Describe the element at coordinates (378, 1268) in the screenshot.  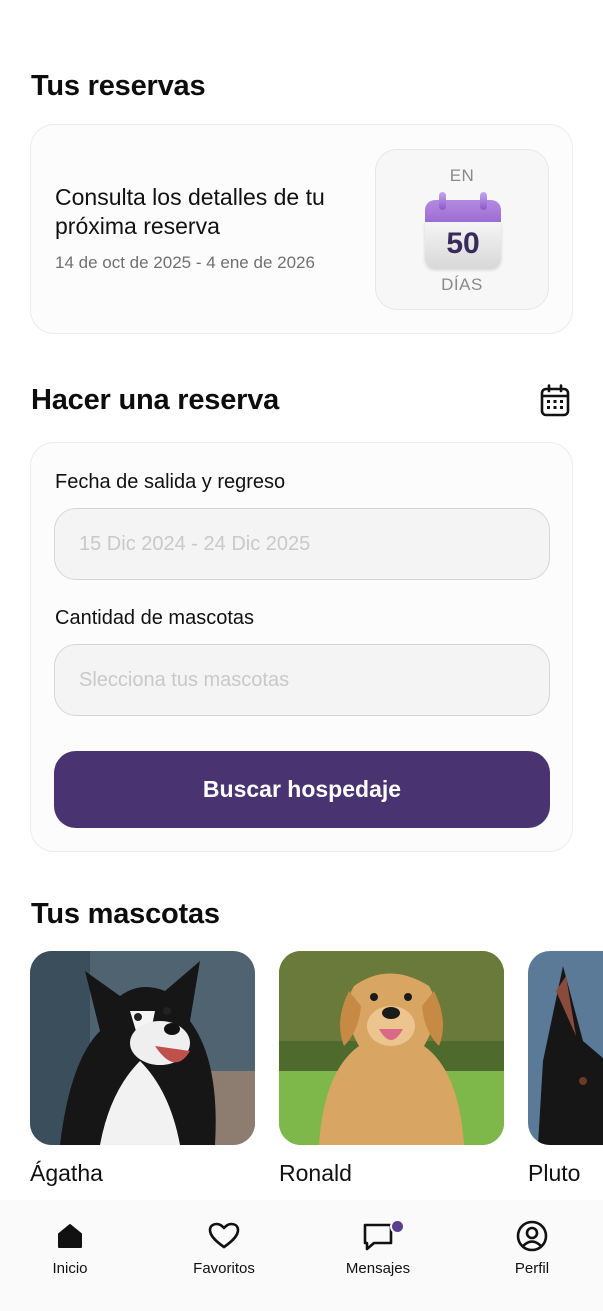
I see `nav-label-messages: Mensajes` at that location.